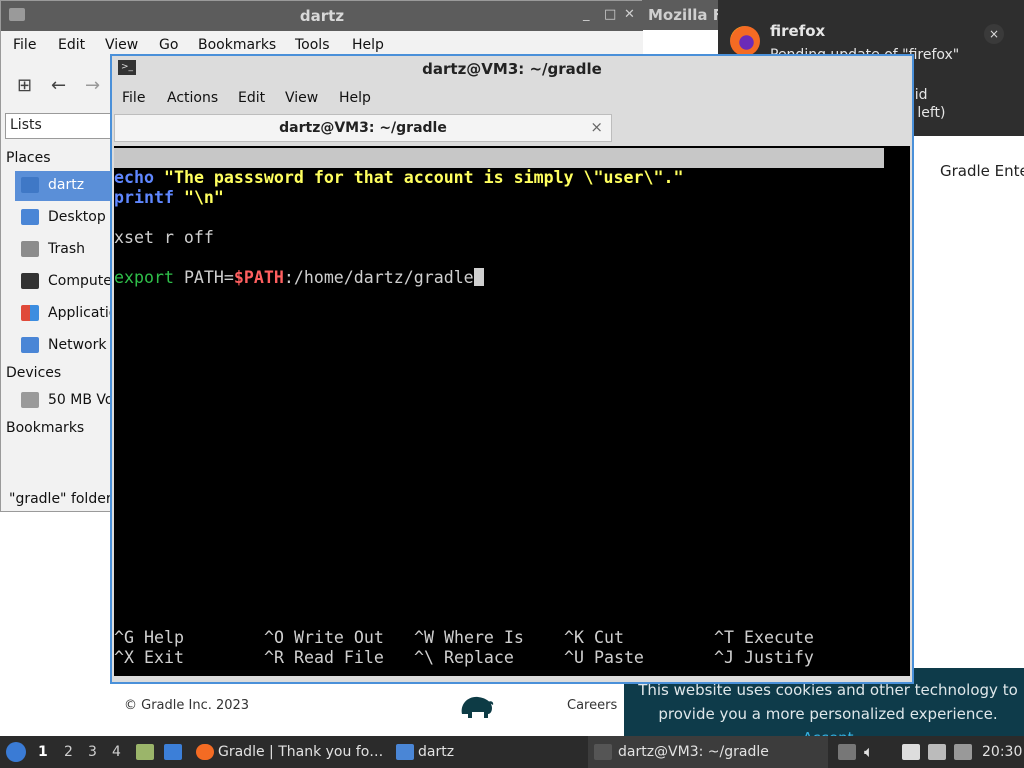 The height and width of the screenshot is (768, 1024). Describe the element at coordinates (1002, 752) in the screenshot. I see `clock: 20:30` at that location.